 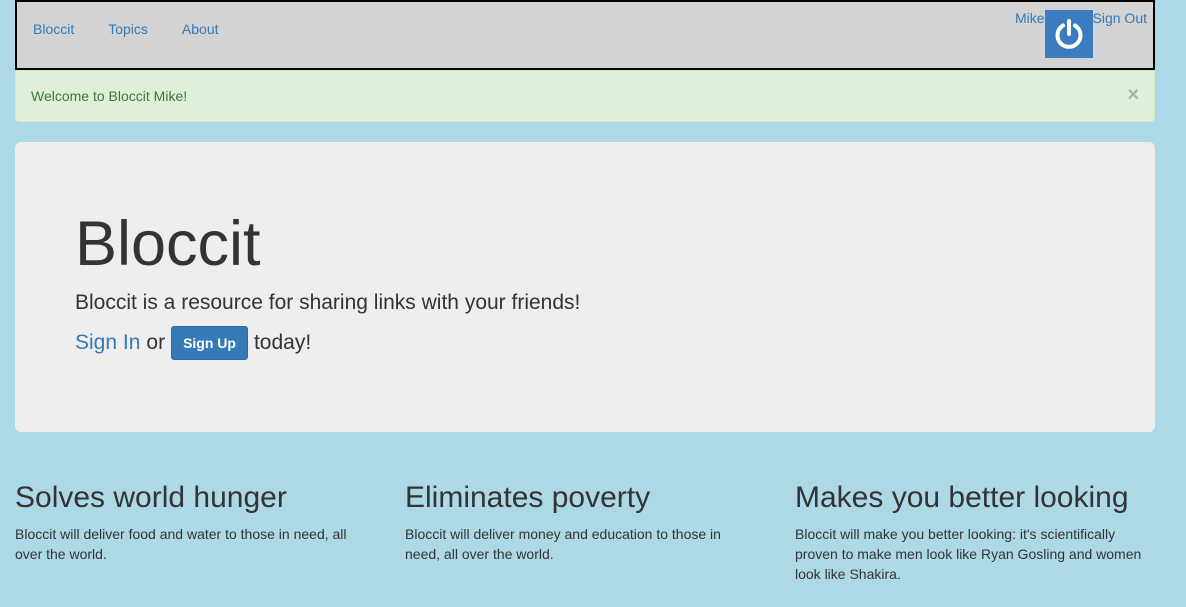 I want to click on feature-title: Eliminates poverty, so click(x=528, y=497).